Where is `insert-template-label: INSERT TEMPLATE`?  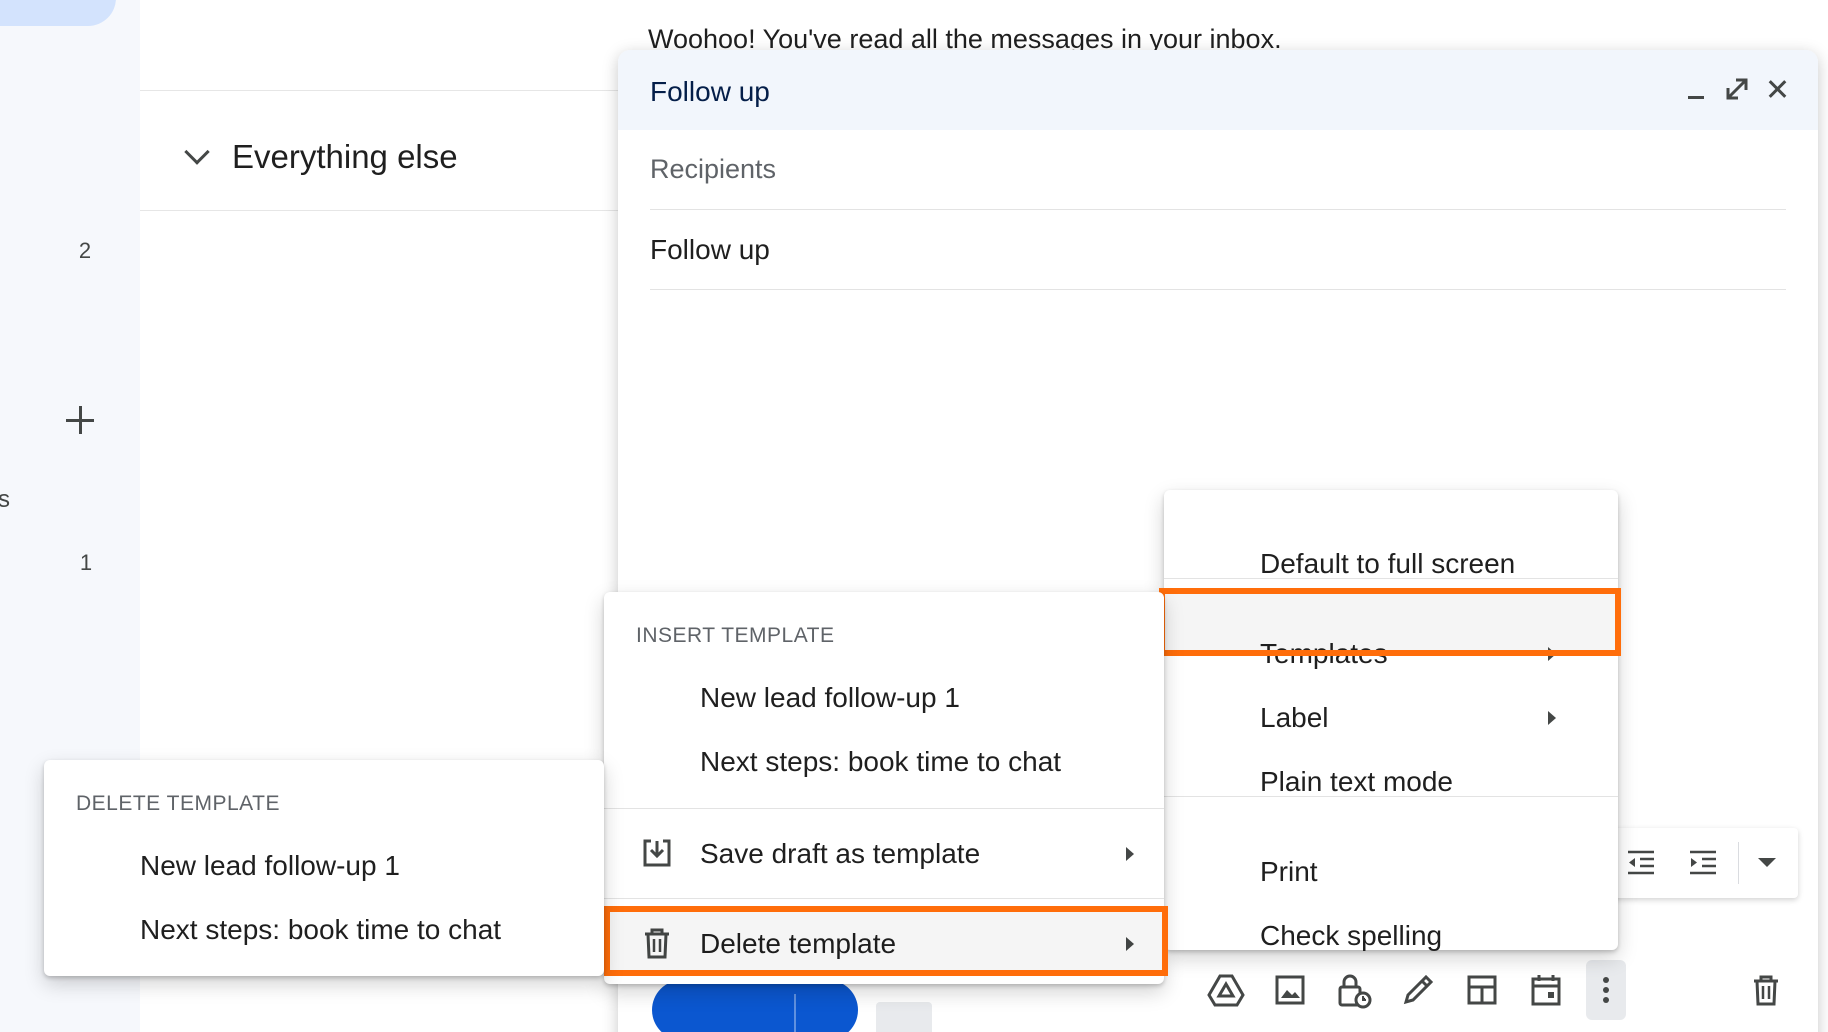 insert-template-label: INSERT TEMPLATE is located at coordinates (735, 635).